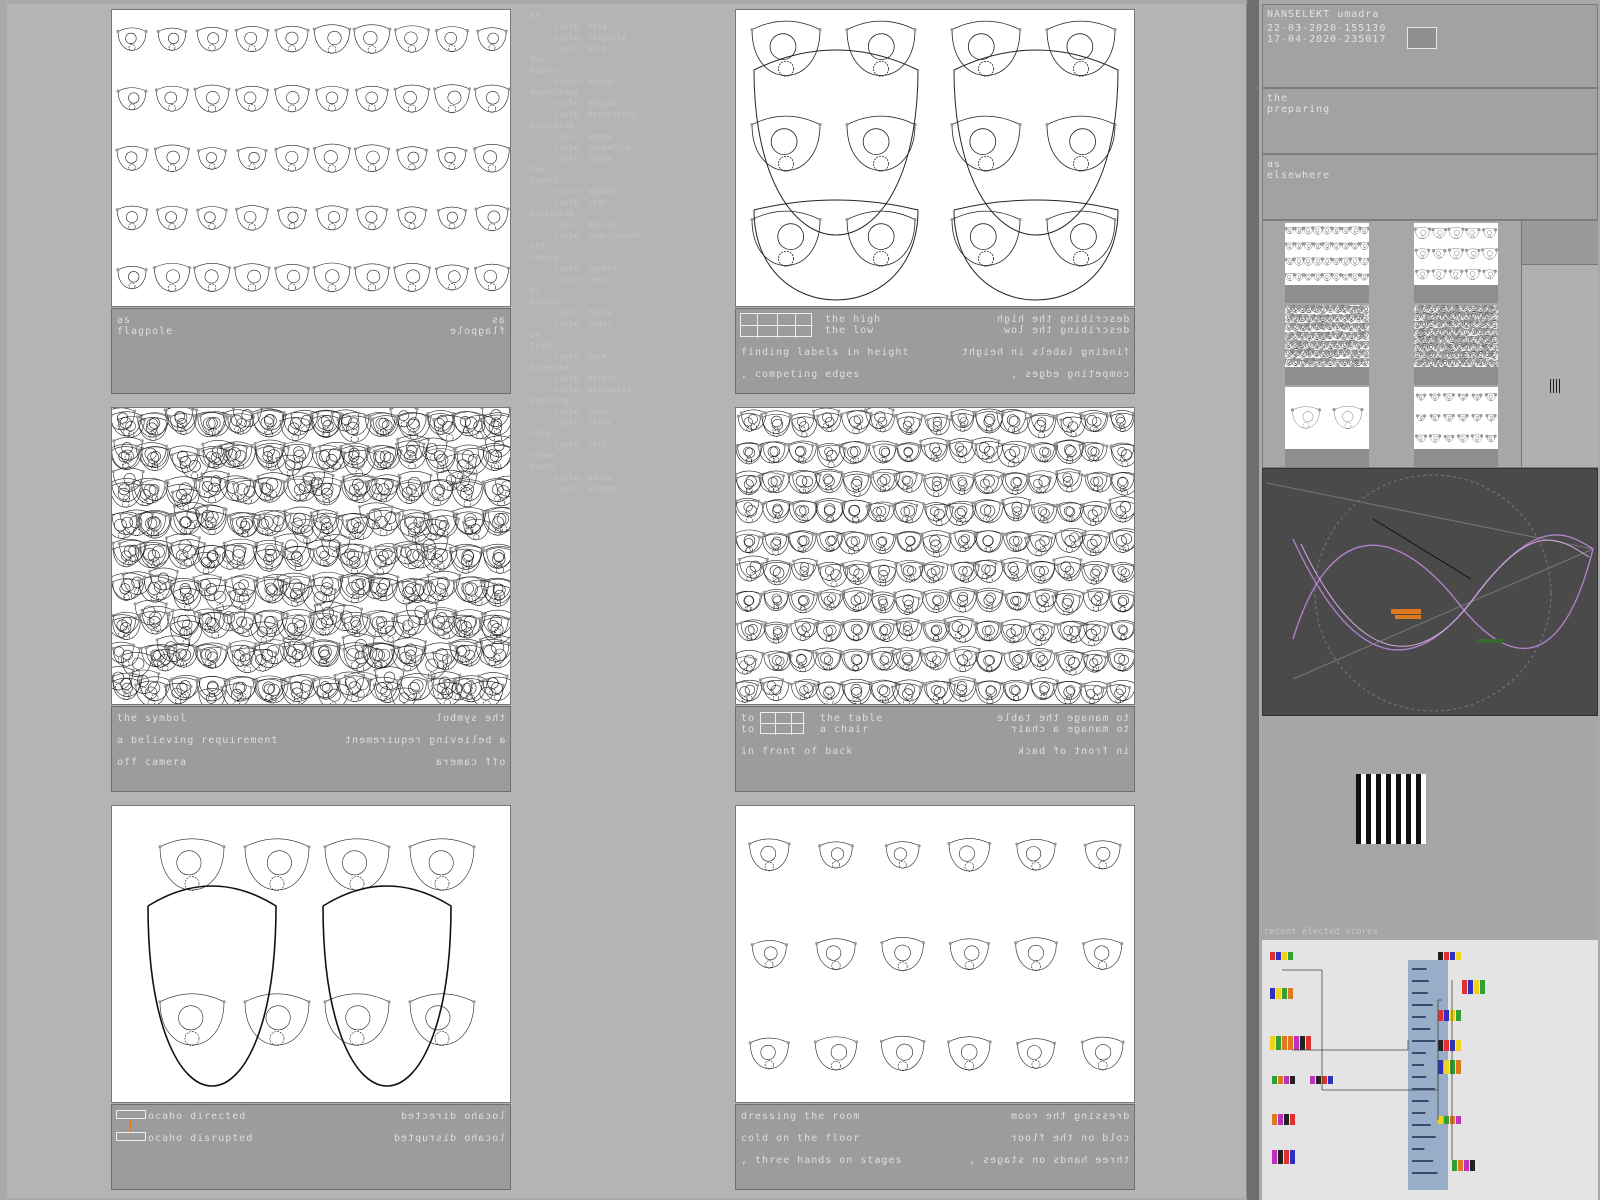  What do you see at coordinates (1327, 253) in the screenshot?
I see `faces-drawing-t1` at bounding box center [1327, 253].